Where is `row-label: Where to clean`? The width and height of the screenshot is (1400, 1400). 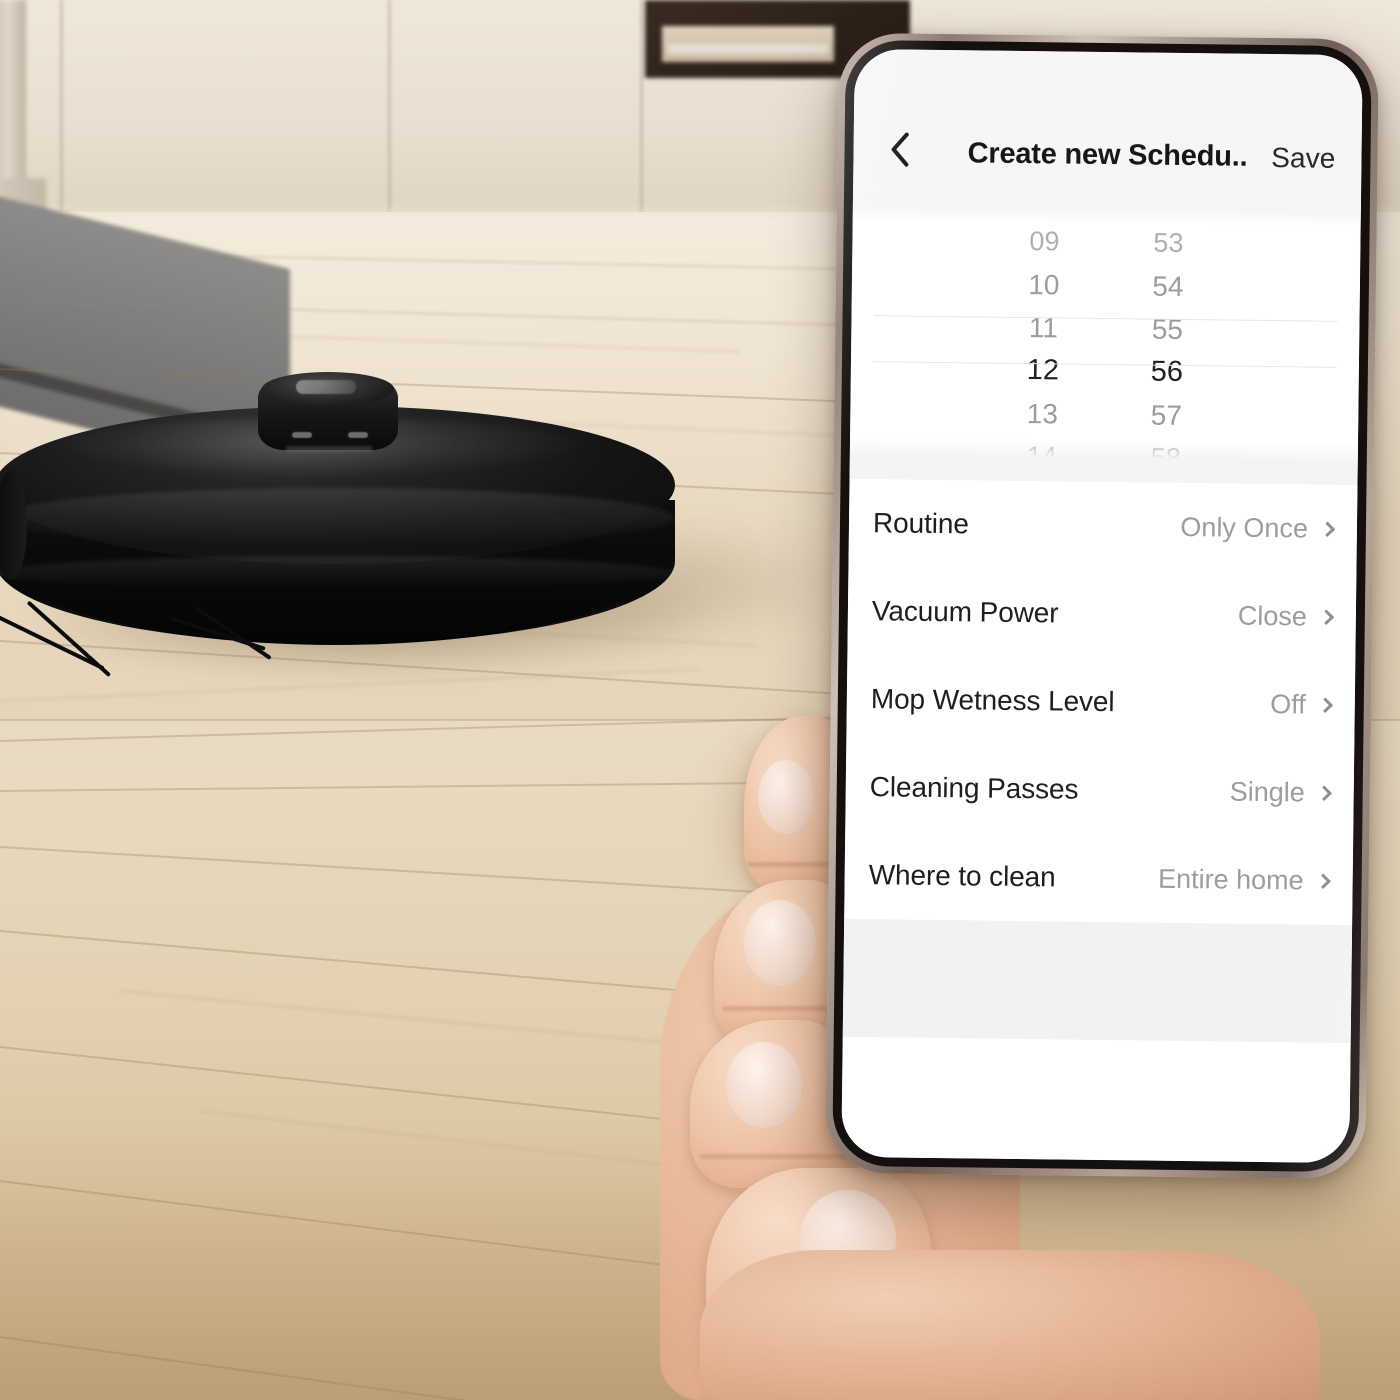 row-label: Where to clean is located at coordinates (962, 876).